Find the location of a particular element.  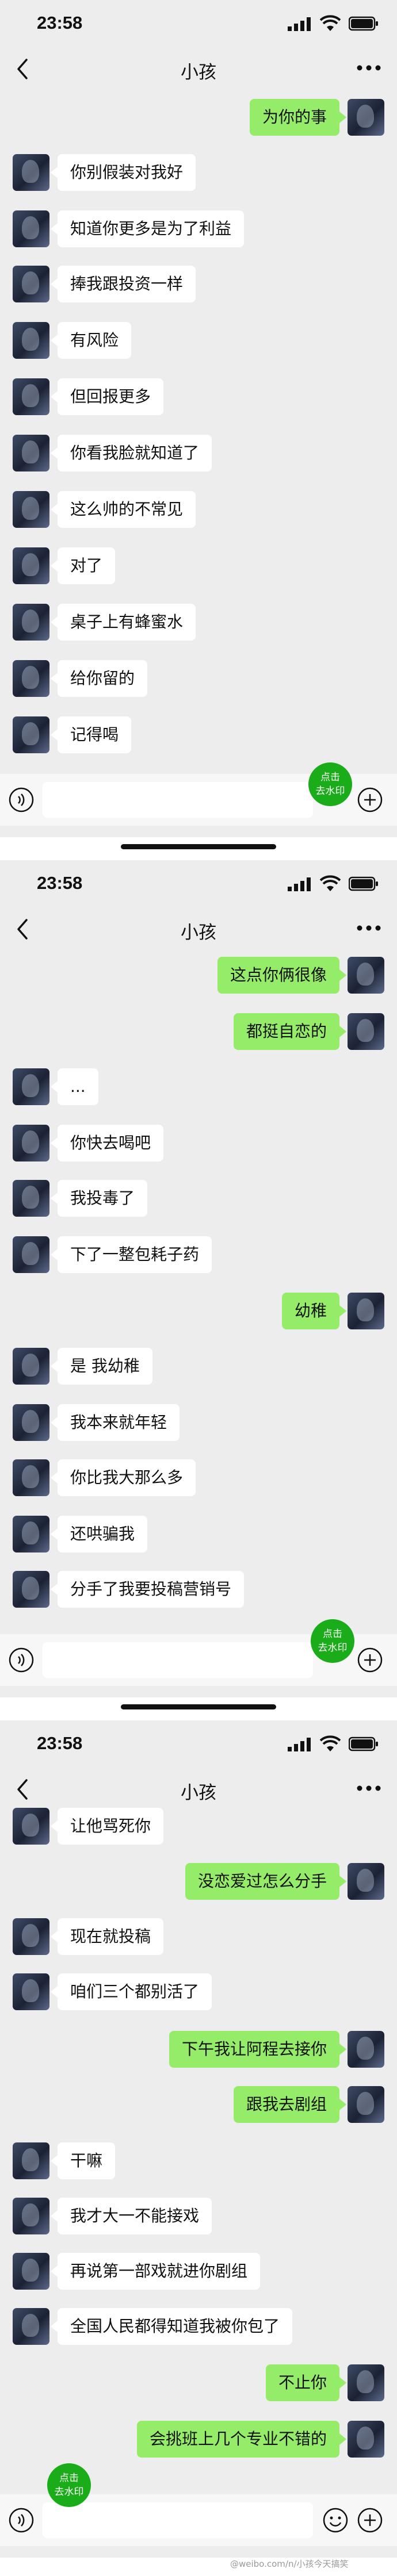

received-message-bubble: 下了一整包耗子药 is located at coordinates (131, 1254).